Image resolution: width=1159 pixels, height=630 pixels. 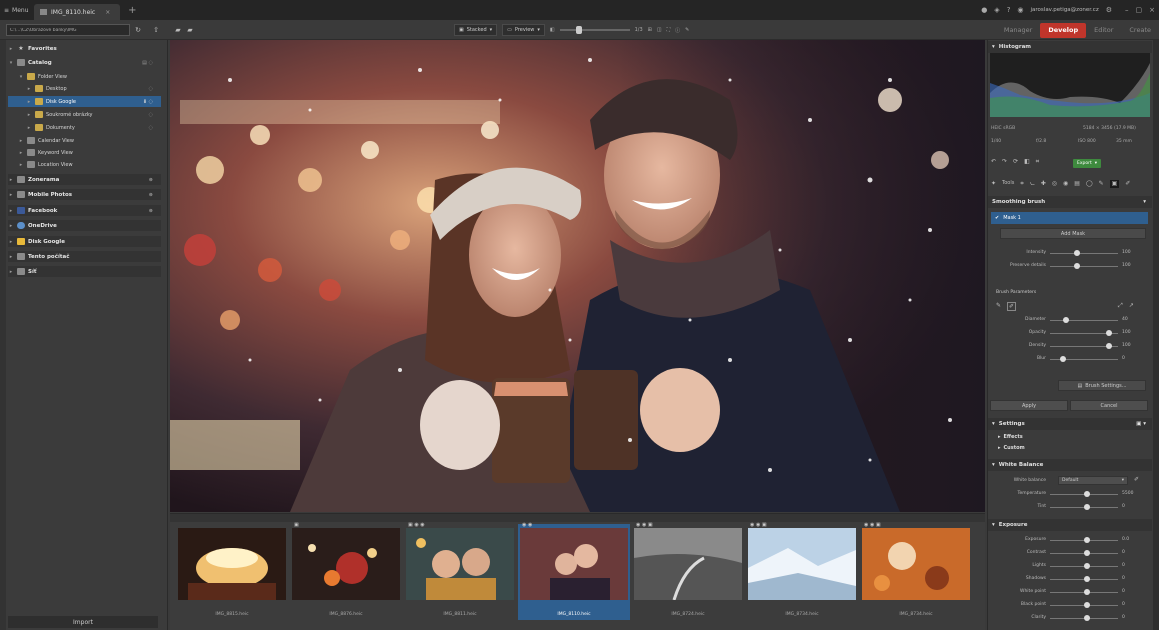 What do you see at coordinates (993, 162) in the screenshot?
I see `undo-icon: ↶` at bounding box center [993, 162].